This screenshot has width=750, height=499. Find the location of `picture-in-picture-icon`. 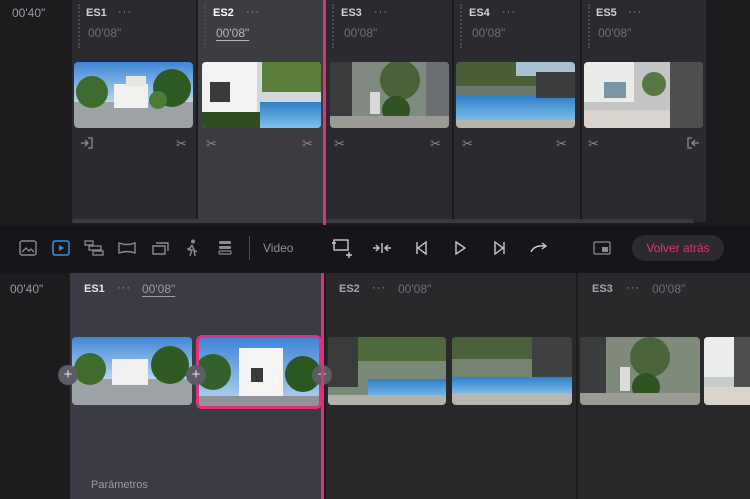

picture-in-picture-icon is located at coordinates (602, 248).